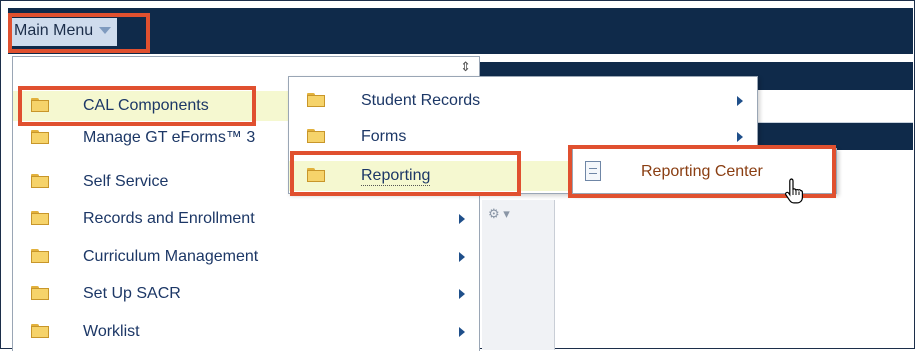  What do you see at coordinates (499, 214) in the screenshot?
I see `gear-icon: ⚙ ▾` at bounding box center [499, 214].